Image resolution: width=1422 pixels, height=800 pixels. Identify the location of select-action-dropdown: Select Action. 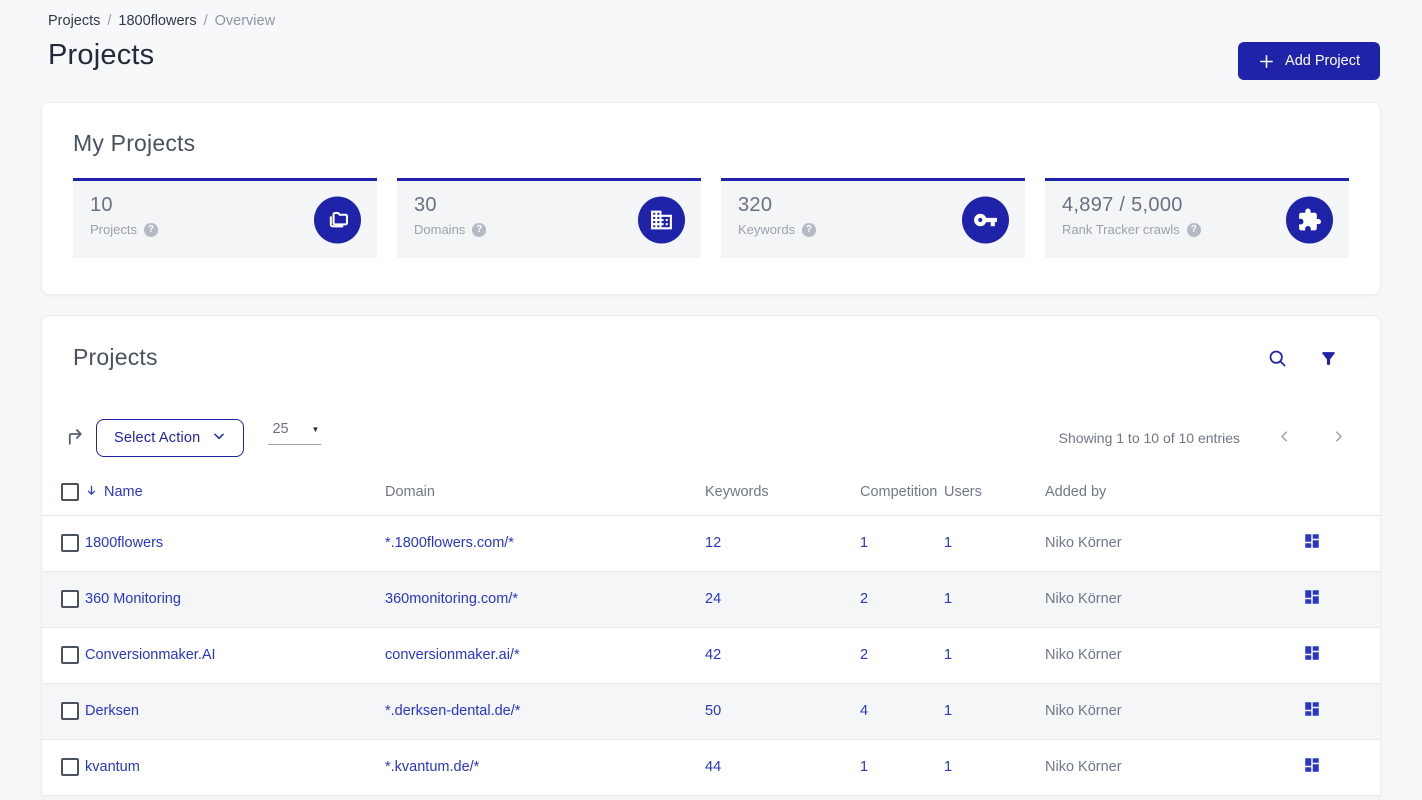
(170, 438).